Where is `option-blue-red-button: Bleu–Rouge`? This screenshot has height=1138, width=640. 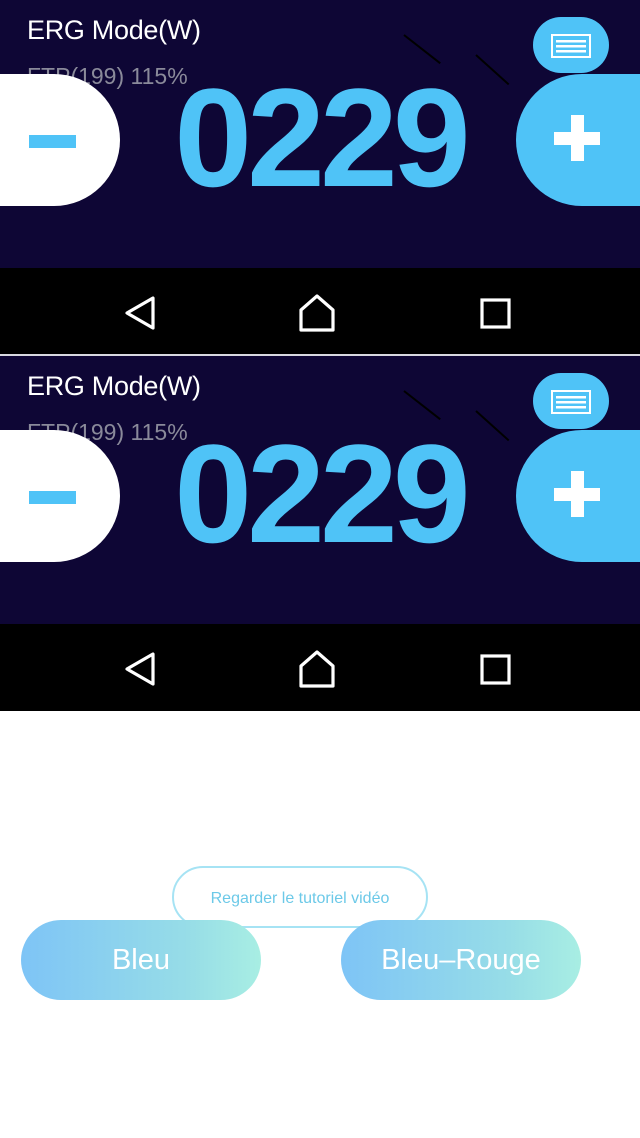 option-blue-red-button: Bleu–Rouge is located at coordinates (461, 960).